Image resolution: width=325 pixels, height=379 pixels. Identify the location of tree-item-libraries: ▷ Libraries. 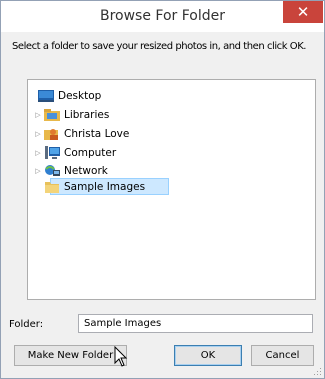
(71, 115).